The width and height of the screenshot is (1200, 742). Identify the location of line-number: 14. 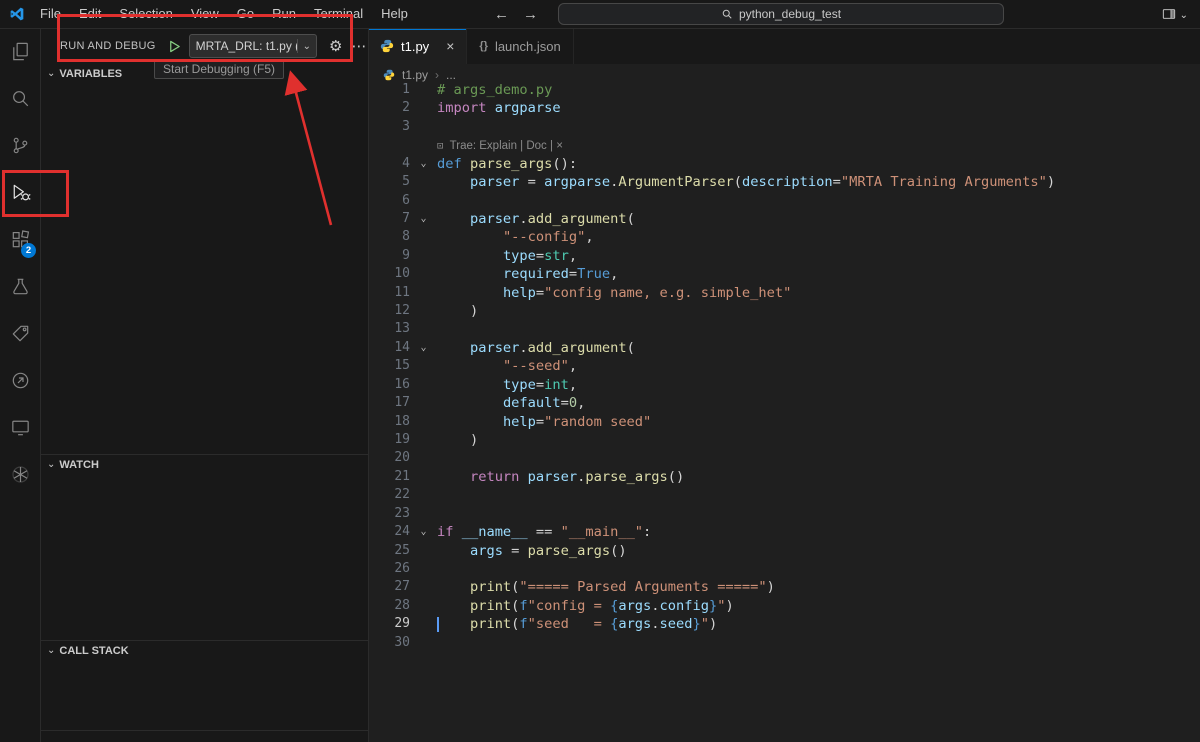
(389, 348).